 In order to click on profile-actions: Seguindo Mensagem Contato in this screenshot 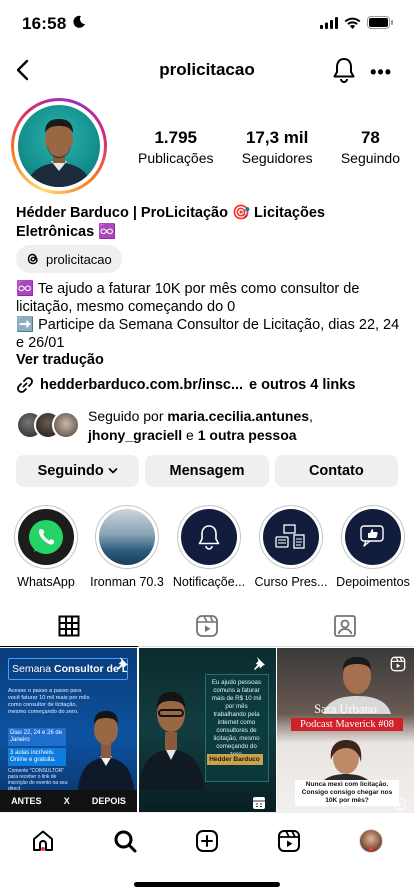, I will do `click(207, 471)`.